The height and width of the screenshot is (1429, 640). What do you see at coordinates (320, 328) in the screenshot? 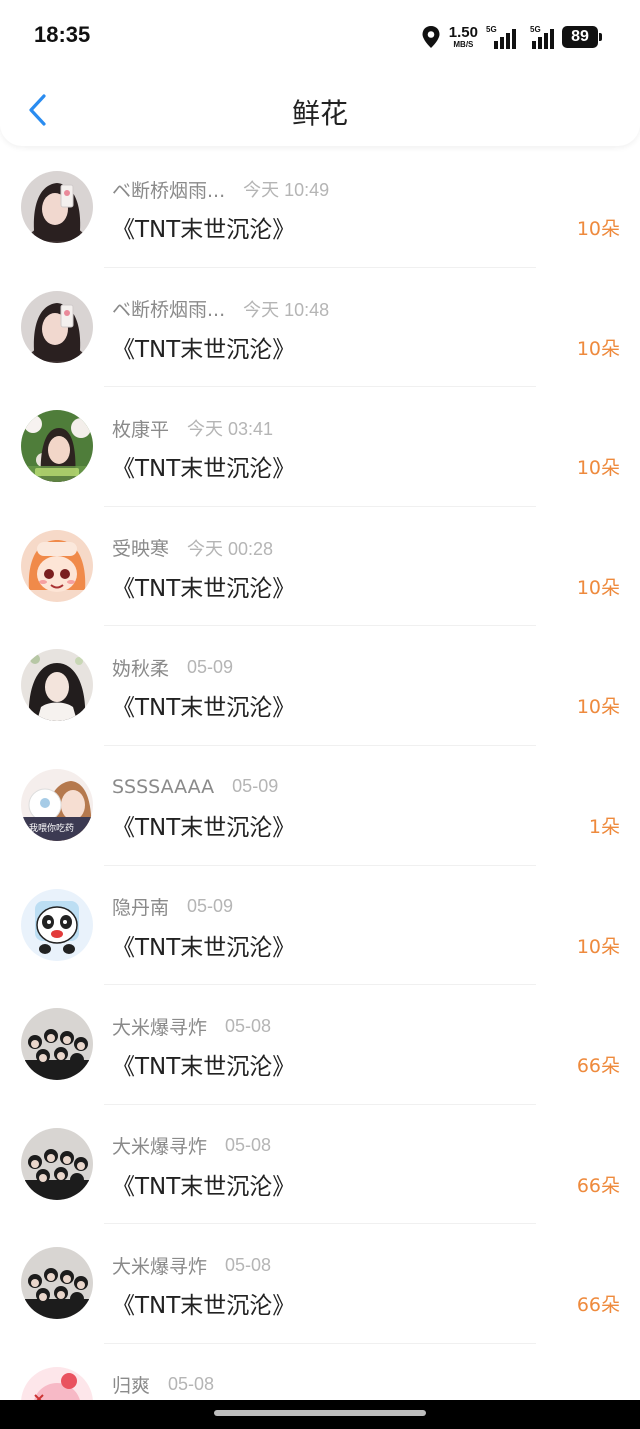
I see `flower-record-item: ベ断桥烟雨... 今天 10:48 《TNT末世沉沦》 10朵` at bounding box center [320, 328].